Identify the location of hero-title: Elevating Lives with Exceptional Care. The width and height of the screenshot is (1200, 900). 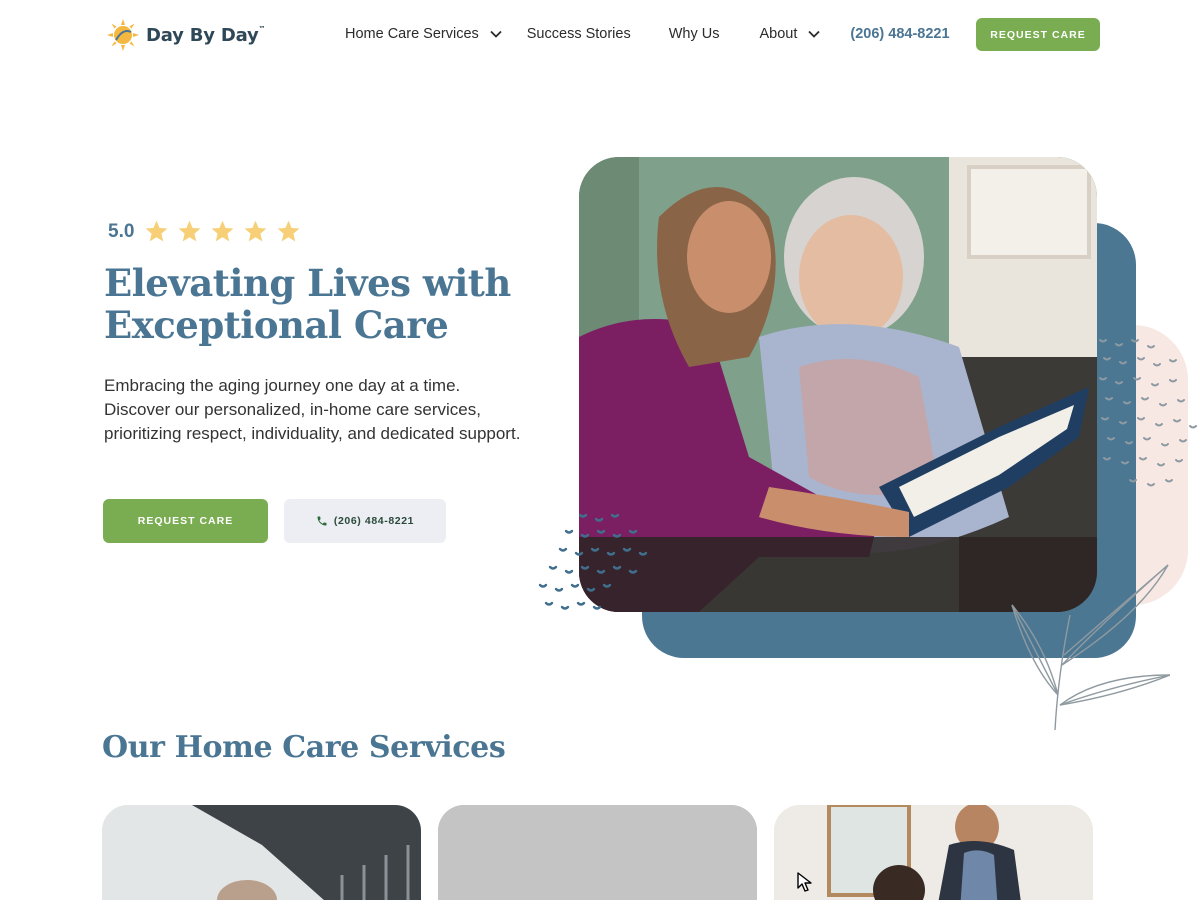
(324, 304).